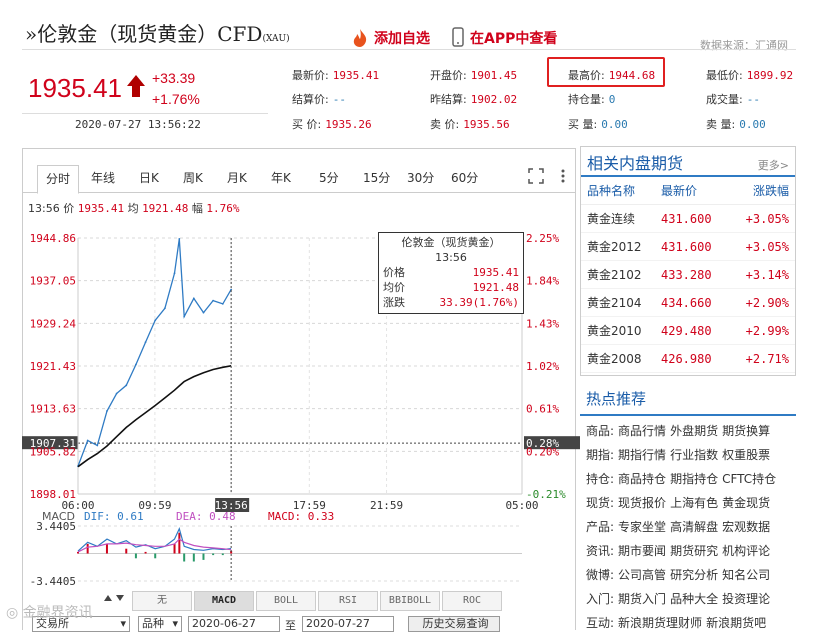  What do you see at coordinates (642, 431) in the screenshot?
I see `hot-link: 商品行情` at bounding box center [642, 431].